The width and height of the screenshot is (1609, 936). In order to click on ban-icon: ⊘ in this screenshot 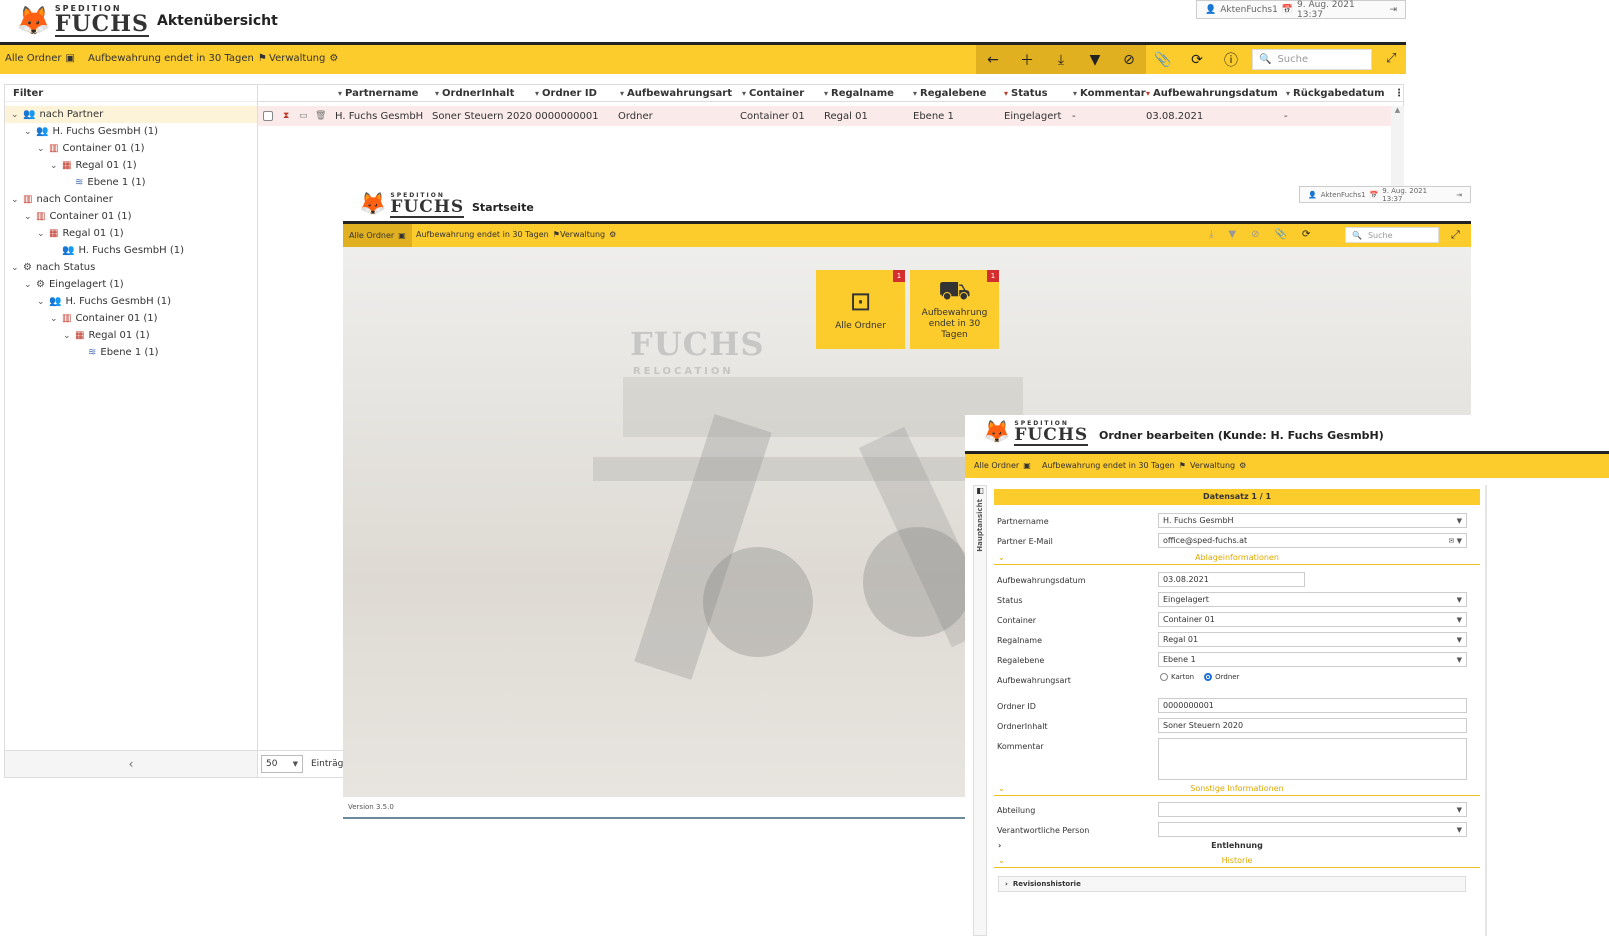, I will do `click(1255, 234)`.